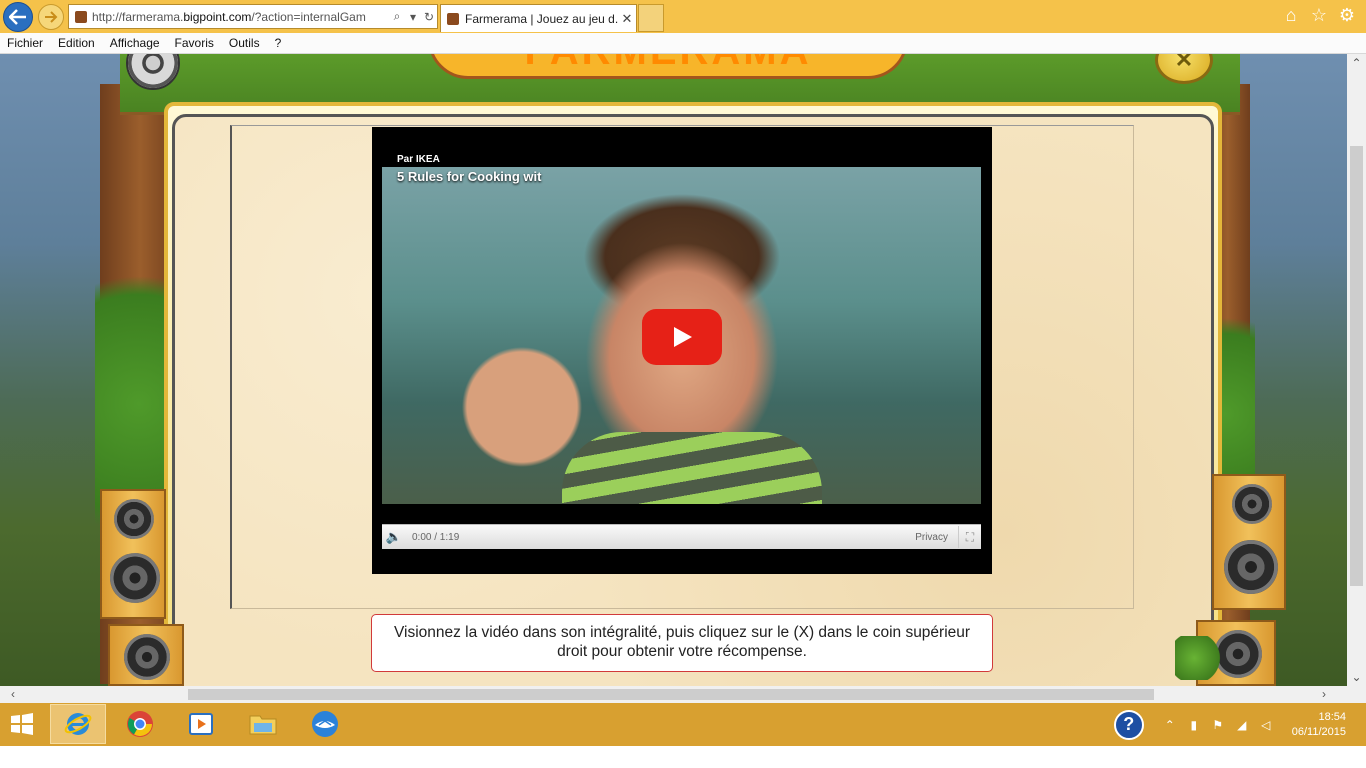 The height and width of the screenshot is (768, 1366). I want to click on menu-affichage: Affichage, so click(135, 43).